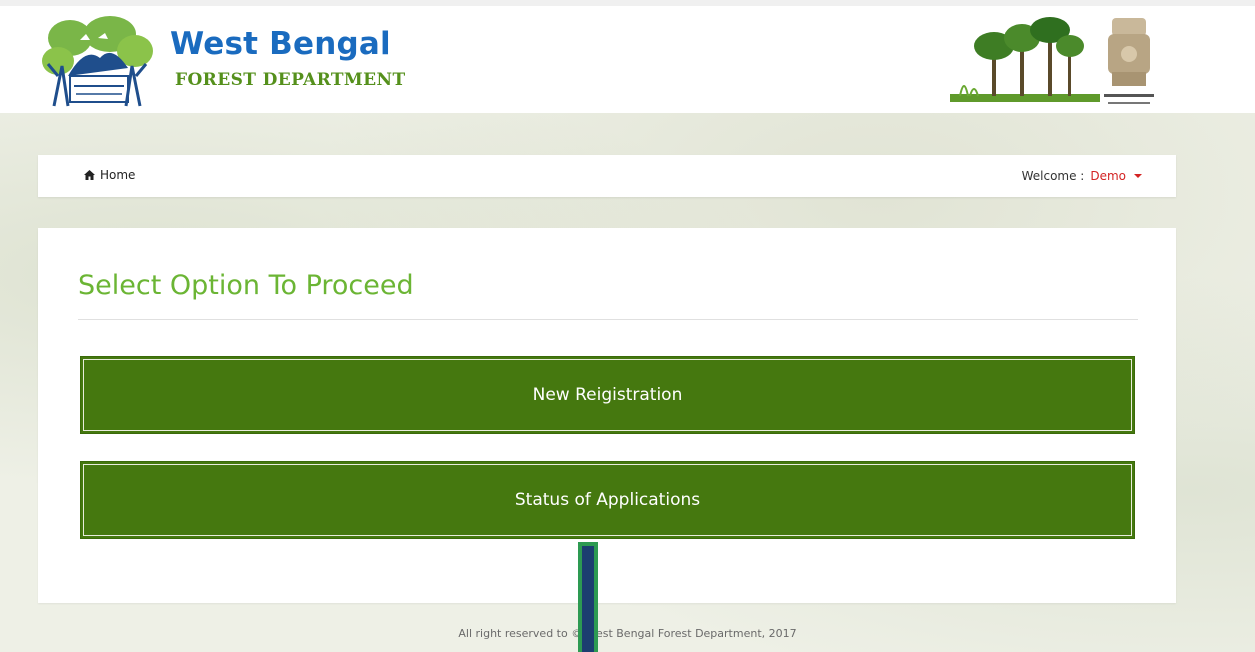 Image resolution: width=1255 pixels, height=652 pixels. What do you see at coordinates (290, 80) in the screenshot?
I see `site-subtitle: FOREST DEPARTMENT` at bounding box center [290, 80].